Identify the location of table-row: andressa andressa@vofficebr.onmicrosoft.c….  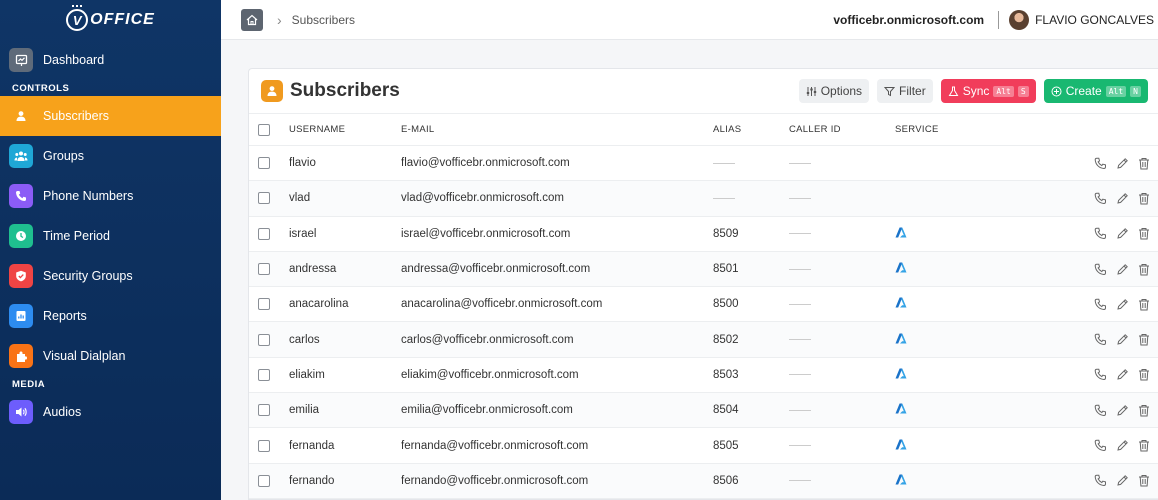
(703, 269).